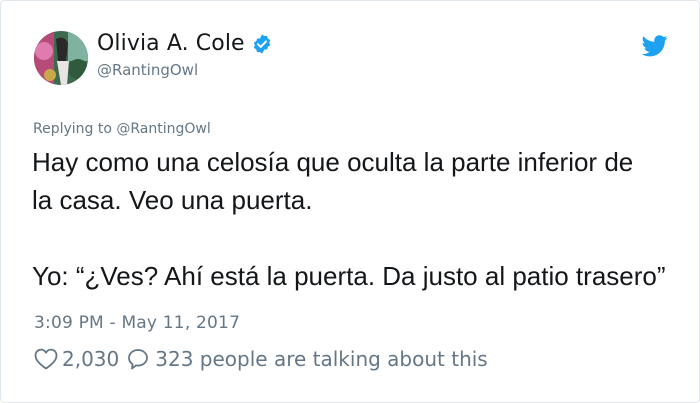  What do you see at coordinates (91, 359) in the screenshot?
I see `like-count: 2,030` at bounding box center [91, 359].